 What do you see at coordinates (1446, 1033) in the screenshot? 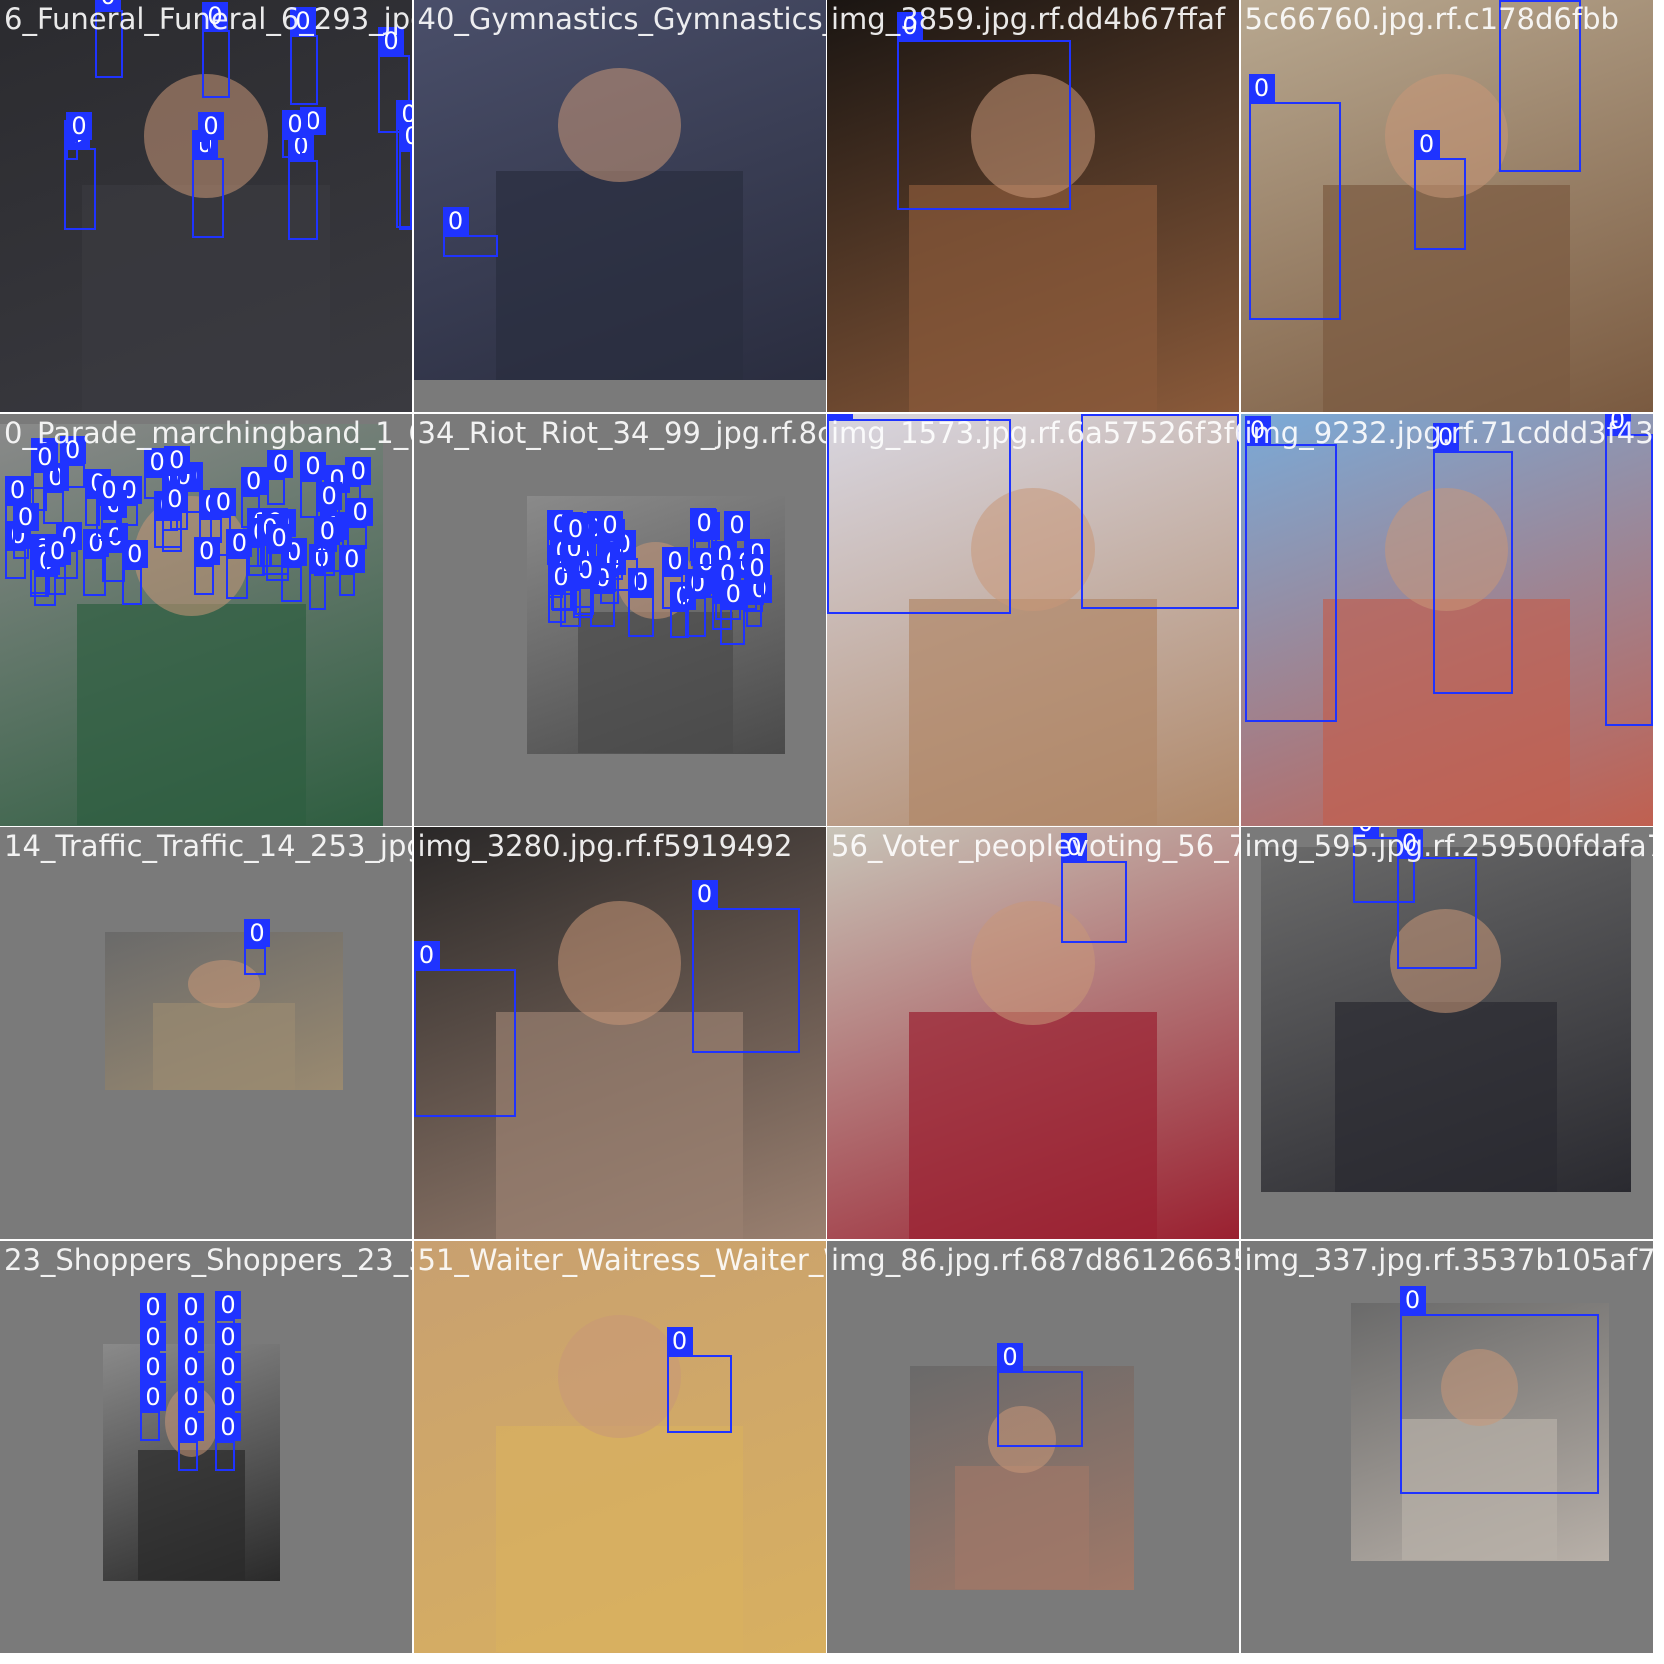
I see `mosaic-tile: 00img_595.jpg.rf.259500fdafa7` at bounding box center [1446, 1033].